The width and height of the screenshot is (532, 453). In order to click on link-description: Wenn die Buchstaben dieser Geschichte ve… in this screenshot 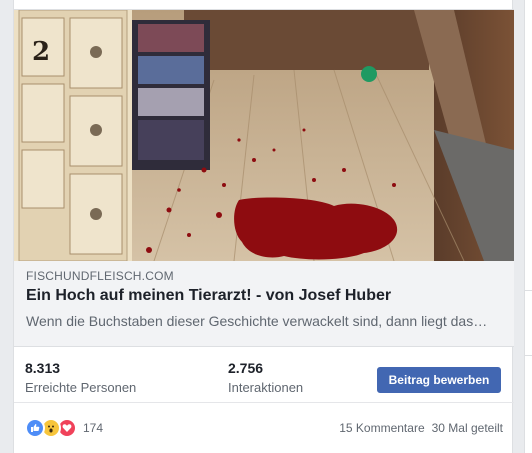, I will do `click(257, 321)`.